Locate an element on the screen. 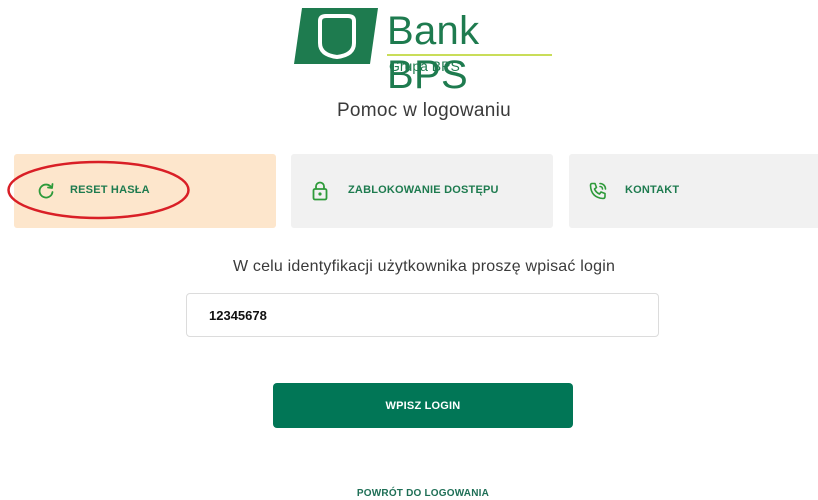  phone-icon is located at coordinates (598, 191).